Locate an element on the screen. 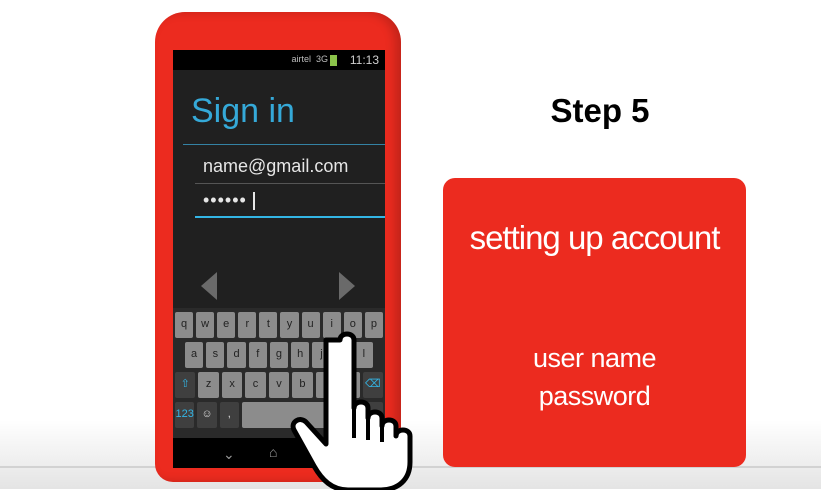  status-time: 11:13 is located at coordinates (364, 60).